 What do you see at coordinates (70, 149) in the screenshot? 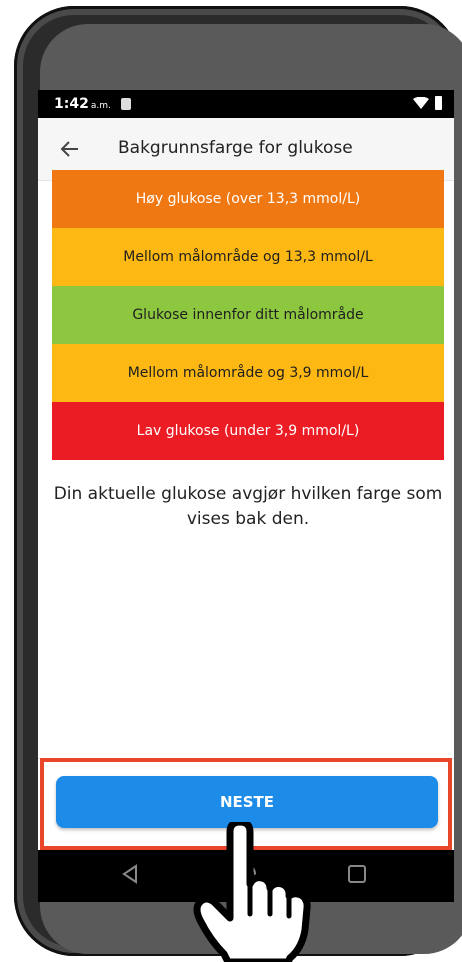
I see `back-arrow-icon` at bounding box center [70, 149].